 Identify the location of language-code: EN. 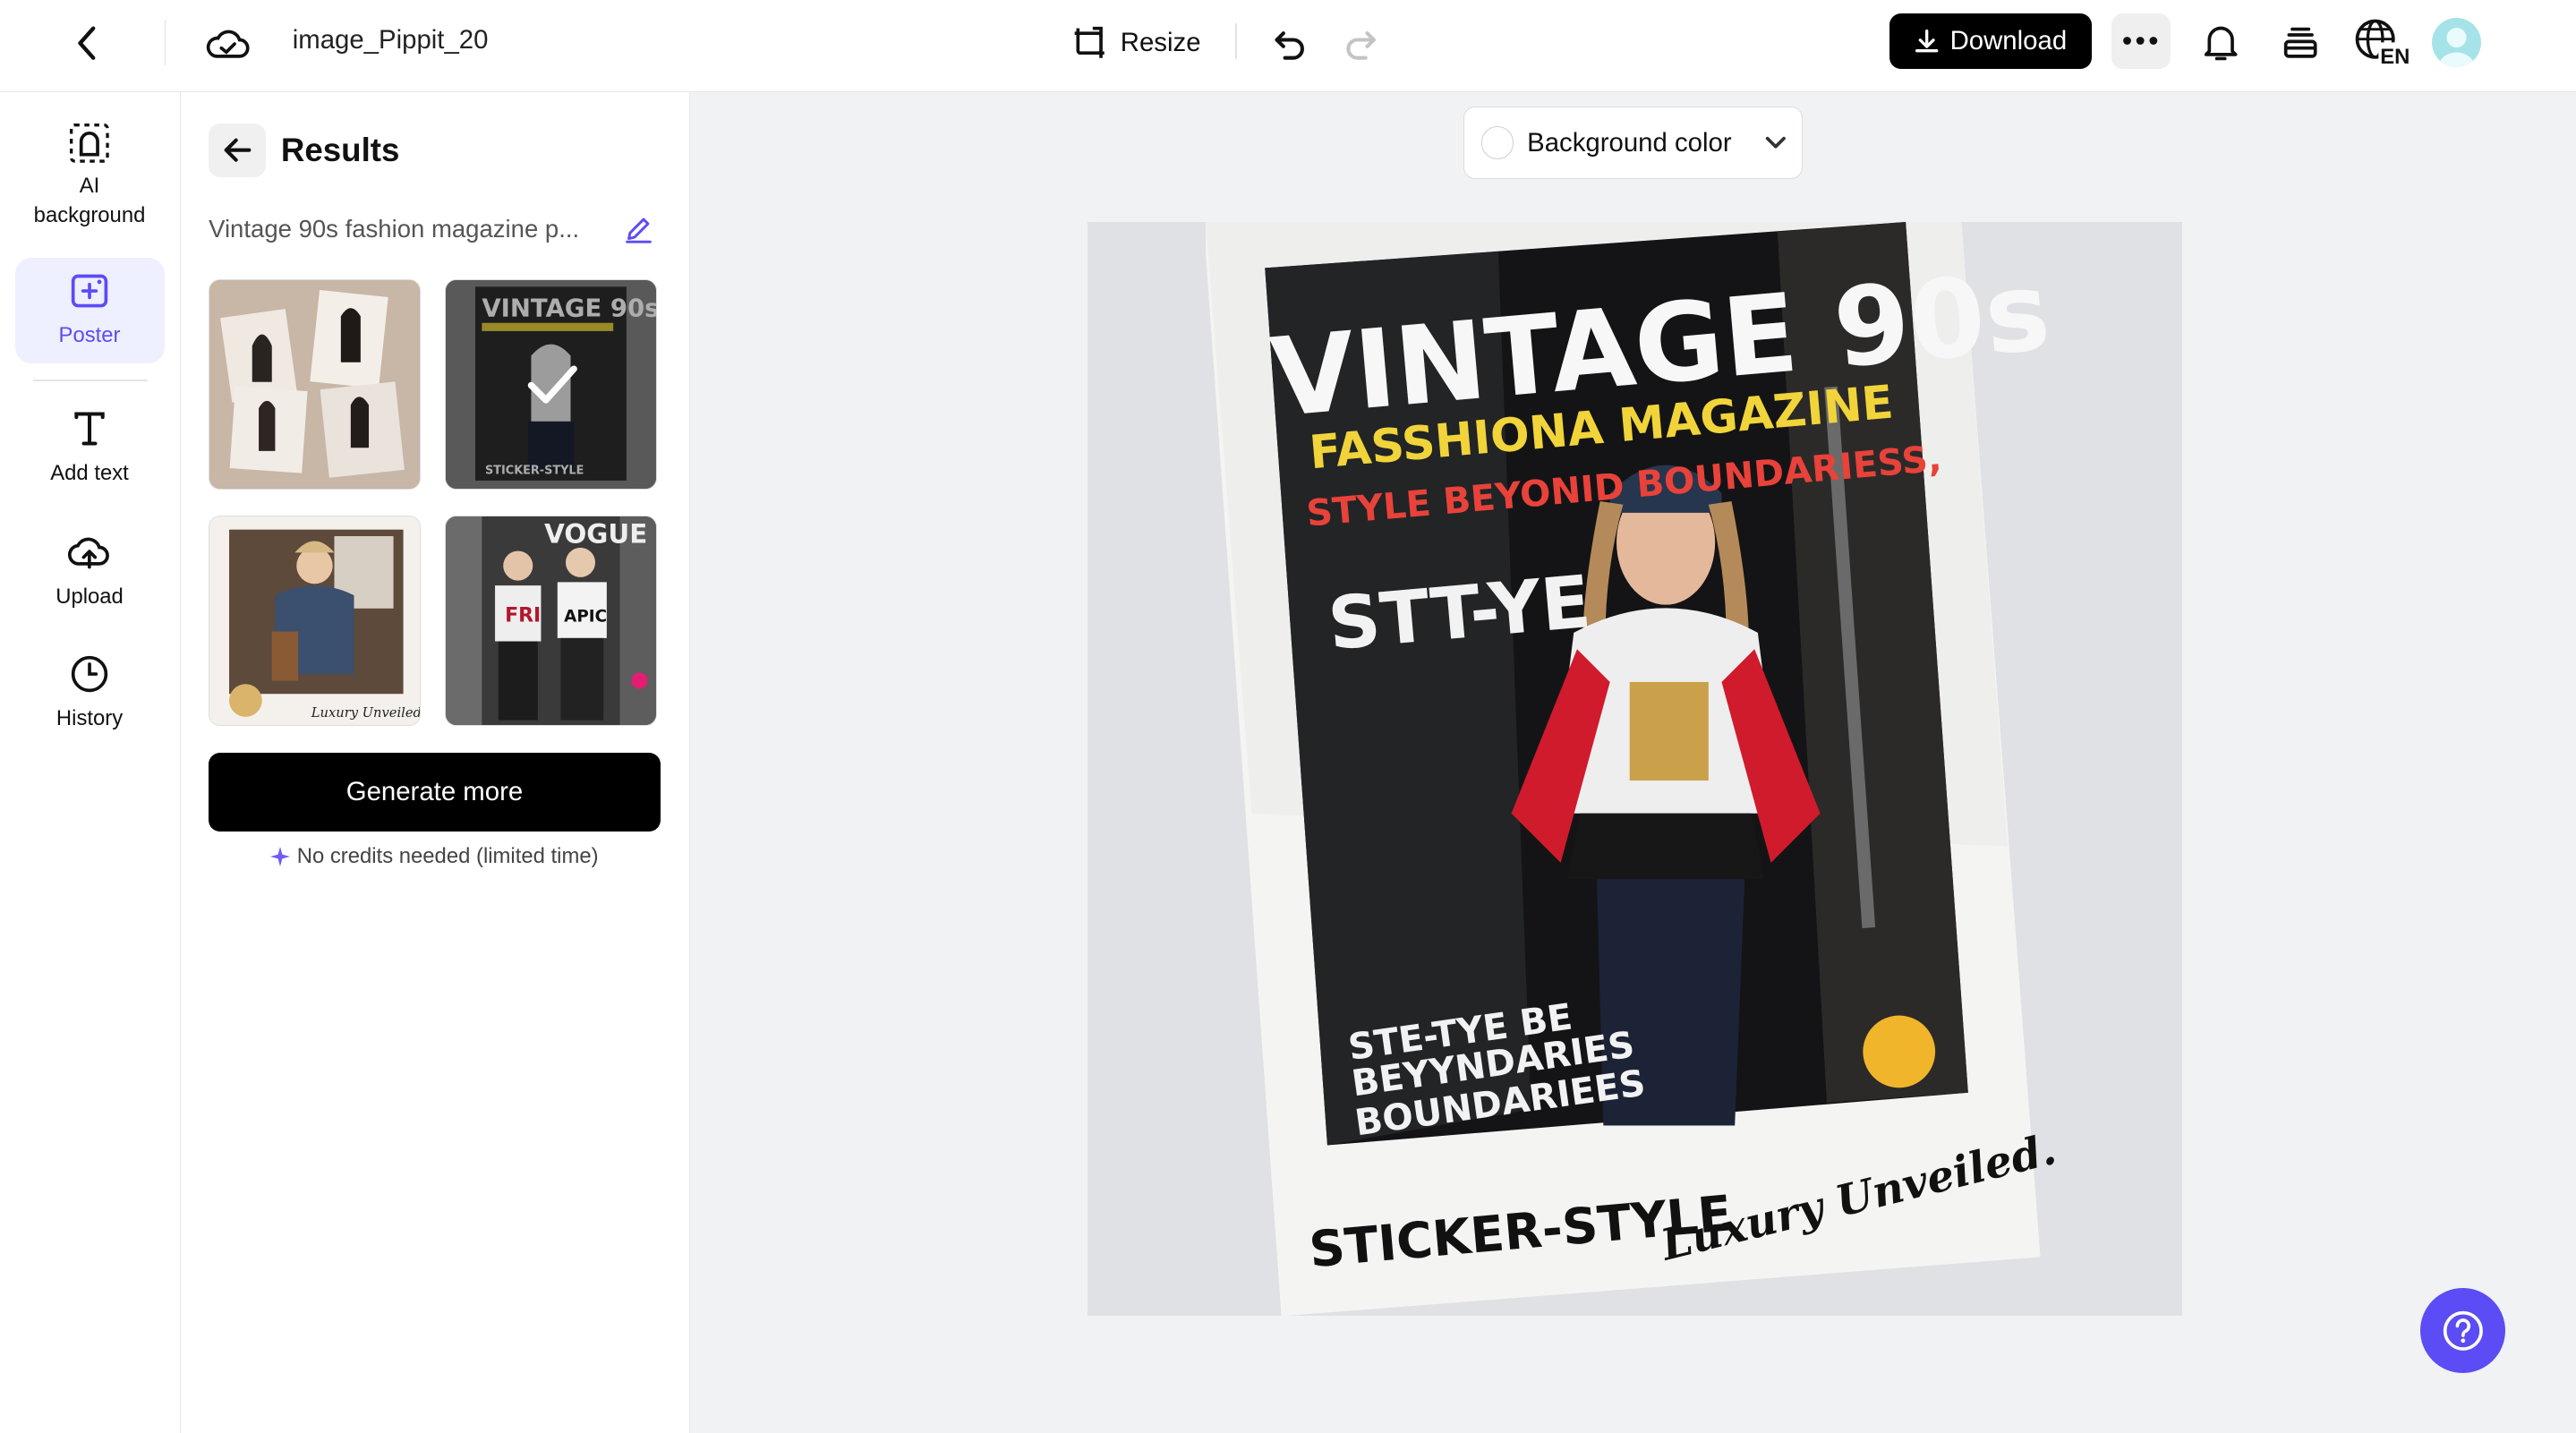
(2395, 58).